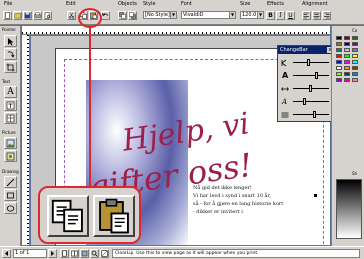 This screenshot has height=259, width=364. I want to click on view-whole-page-button, so click(84, 253).